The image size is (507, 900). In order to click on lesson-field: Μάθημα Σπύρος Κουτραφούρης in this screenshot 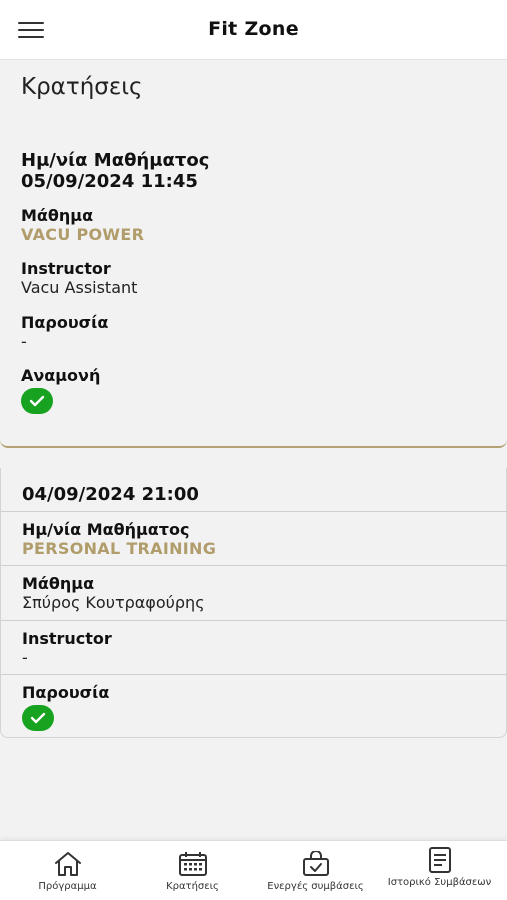, I will do `click(113, 593)`.